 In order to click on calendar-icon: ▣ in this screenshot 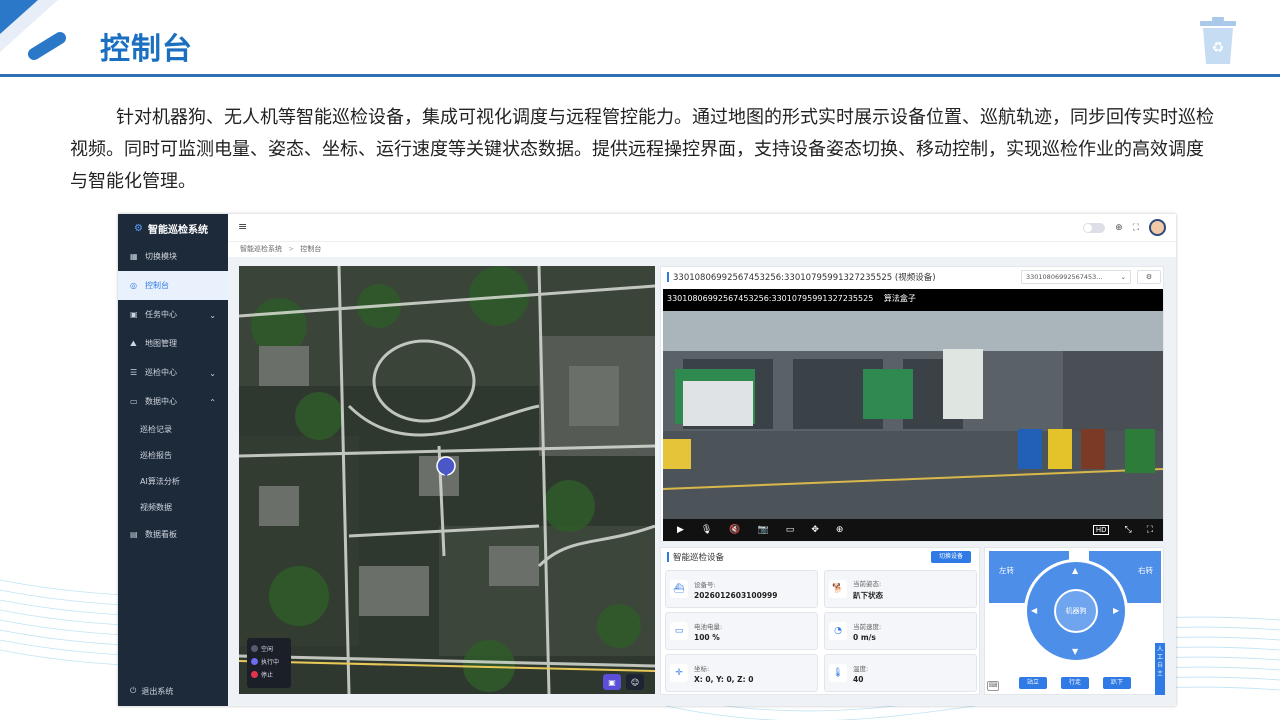, I will do `click(134, 314)`.